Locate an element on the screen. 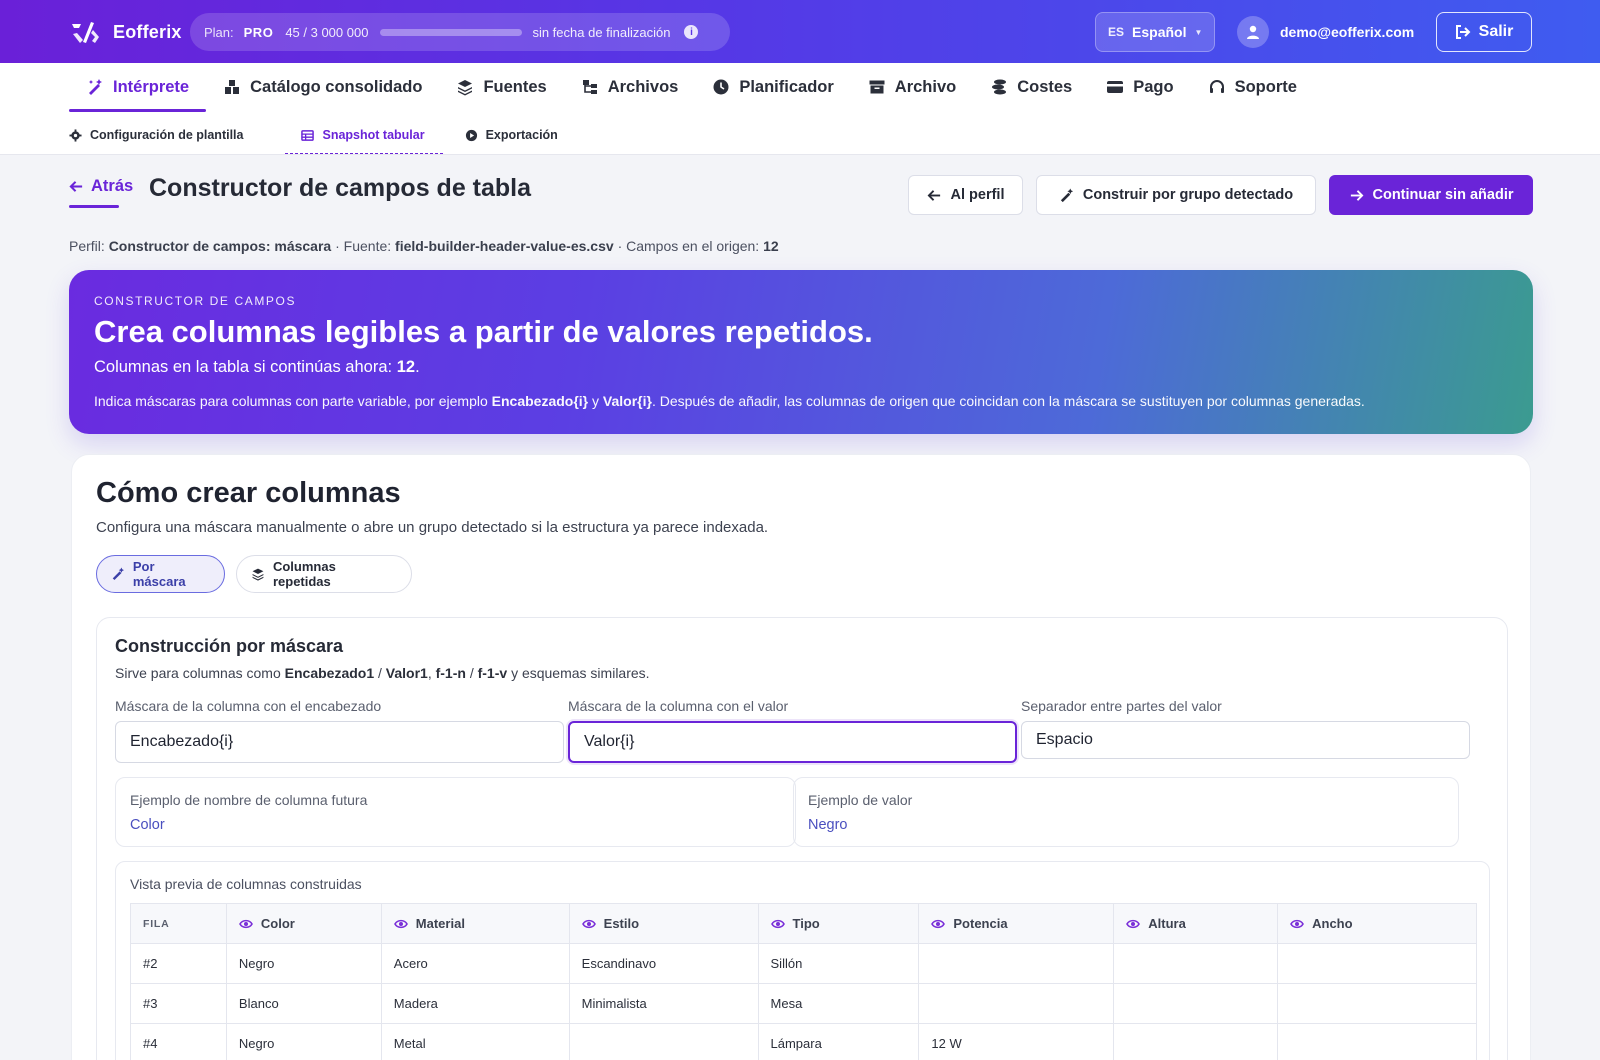 The image size is (1600, 1060). page-title: Constructor de campos de tabla is located at coordinates (340, 188).